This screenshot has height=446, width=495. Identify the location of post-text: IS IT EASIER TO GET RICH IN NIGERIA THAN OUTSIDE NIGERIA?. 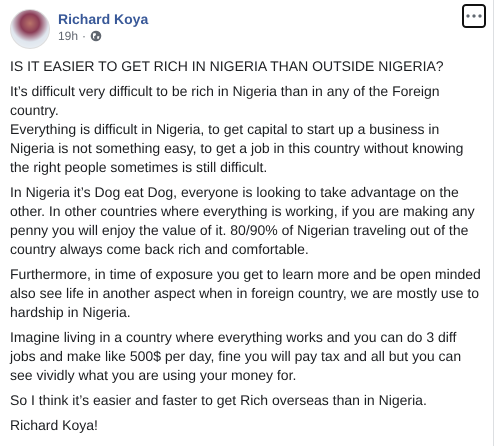
(227, 66).